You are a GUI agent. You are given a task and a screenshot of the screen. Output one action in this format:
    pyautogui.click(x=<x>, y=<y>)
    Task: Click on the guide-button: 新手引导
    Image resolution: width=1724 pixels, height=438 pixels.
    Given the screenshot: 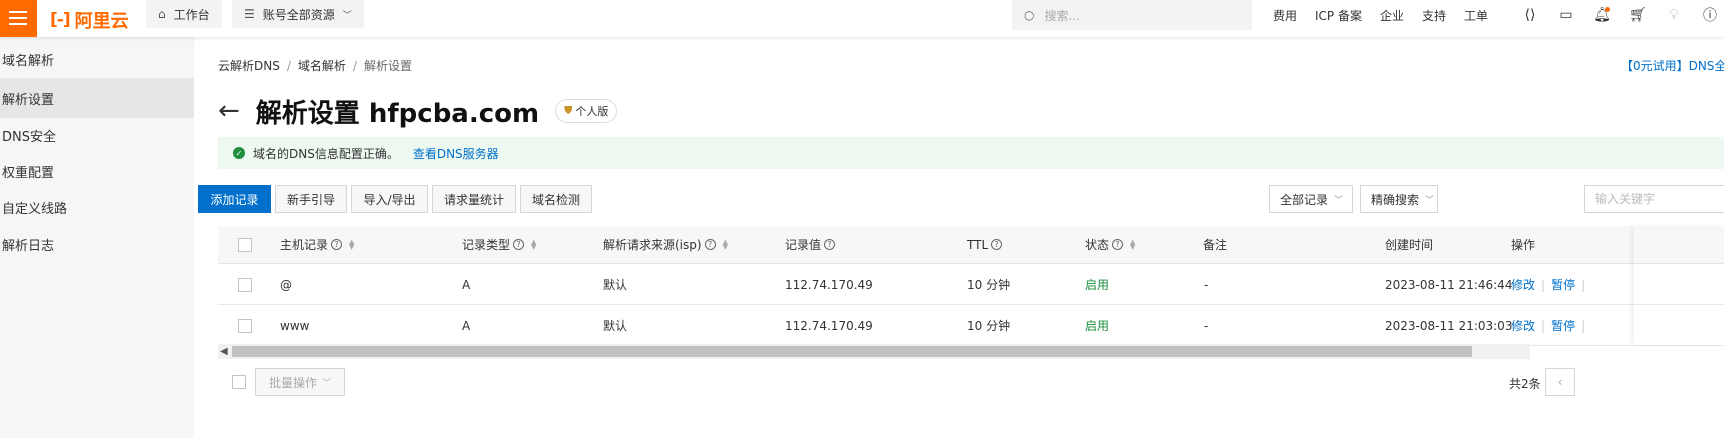 What is the action you would take?
    pyautogui.click(x=311, y=199)
    